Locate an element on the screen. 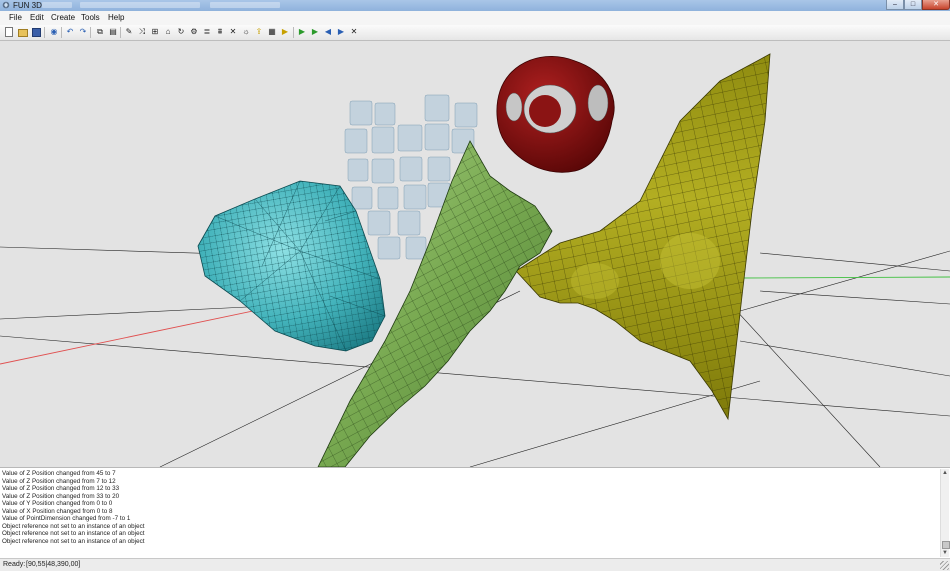  render-icon: ▦ is located at coordinates (272, 32).